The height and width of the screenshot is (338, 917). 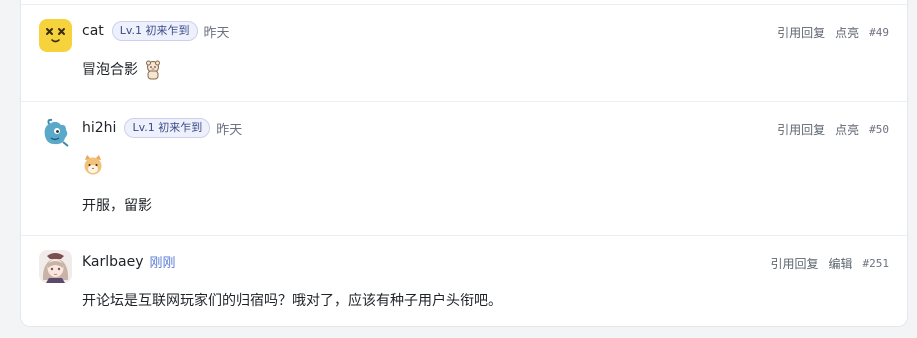 What do you see at coordinates (879, 32) in the screenshot?
I see `floor-number: #49` at bounding box center [879, 32].